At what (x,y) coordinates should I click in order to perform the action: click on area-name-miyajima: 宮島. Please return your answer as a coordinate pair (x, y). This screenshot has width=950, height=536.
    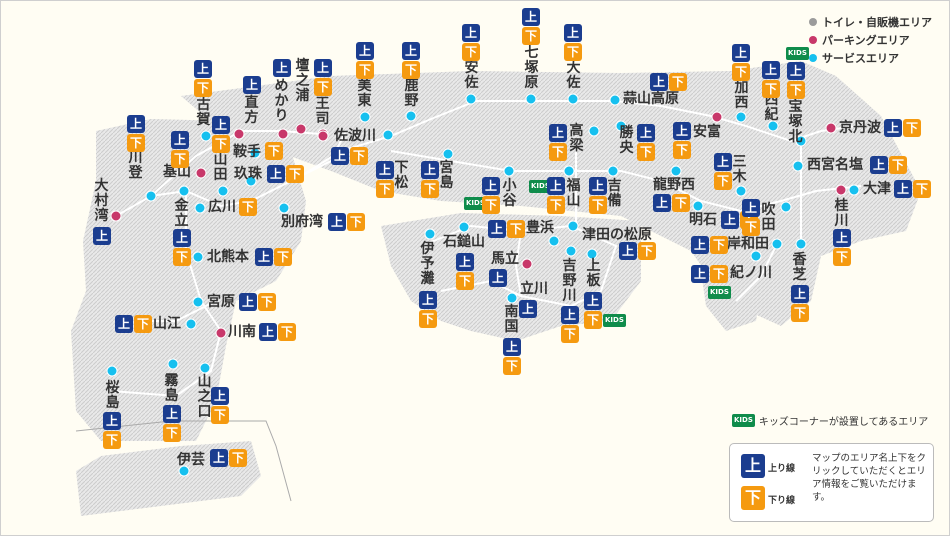
    Looking at the image, I should click on (446, 176).